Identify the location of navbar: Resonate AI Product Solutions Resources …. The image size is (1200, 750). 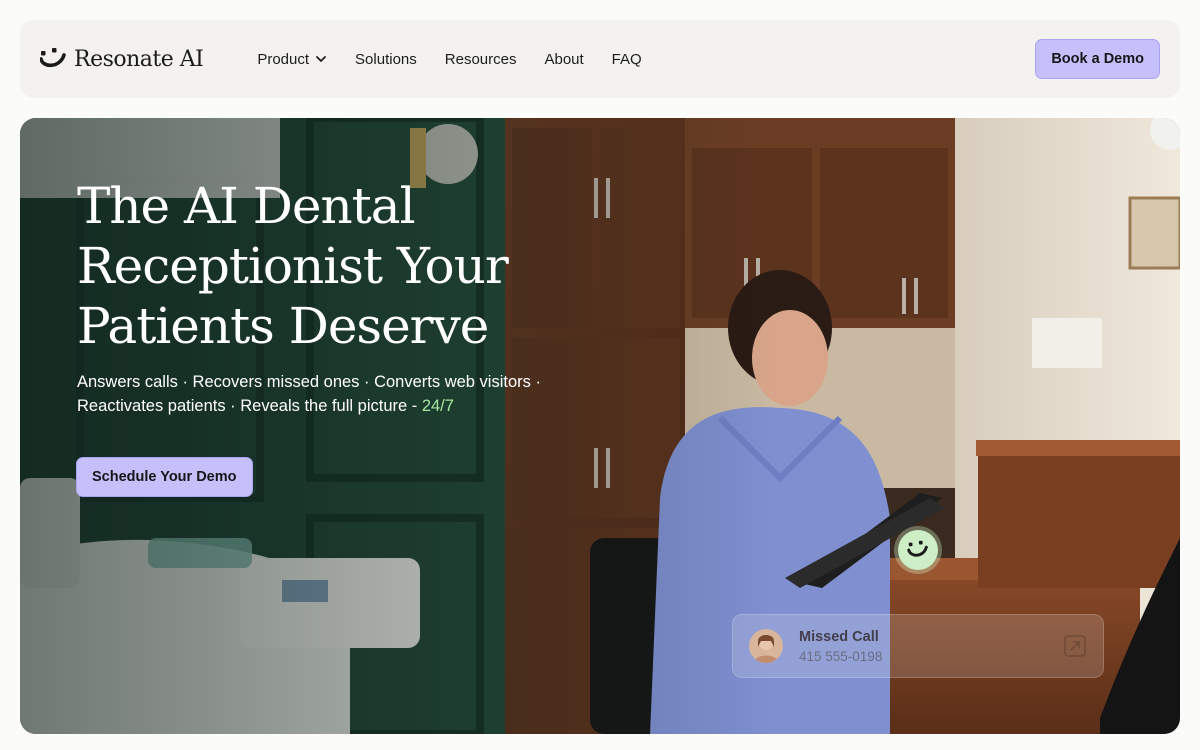
(600, 59).